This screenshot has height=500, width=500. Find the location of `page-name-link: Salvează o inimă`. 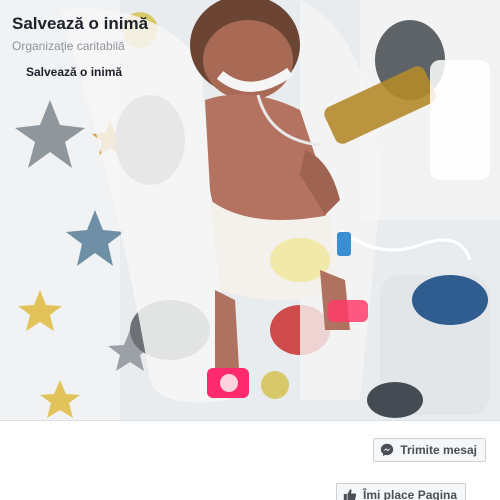

page-name-link: Salvează o inimă is located at coordinates (80, 24).